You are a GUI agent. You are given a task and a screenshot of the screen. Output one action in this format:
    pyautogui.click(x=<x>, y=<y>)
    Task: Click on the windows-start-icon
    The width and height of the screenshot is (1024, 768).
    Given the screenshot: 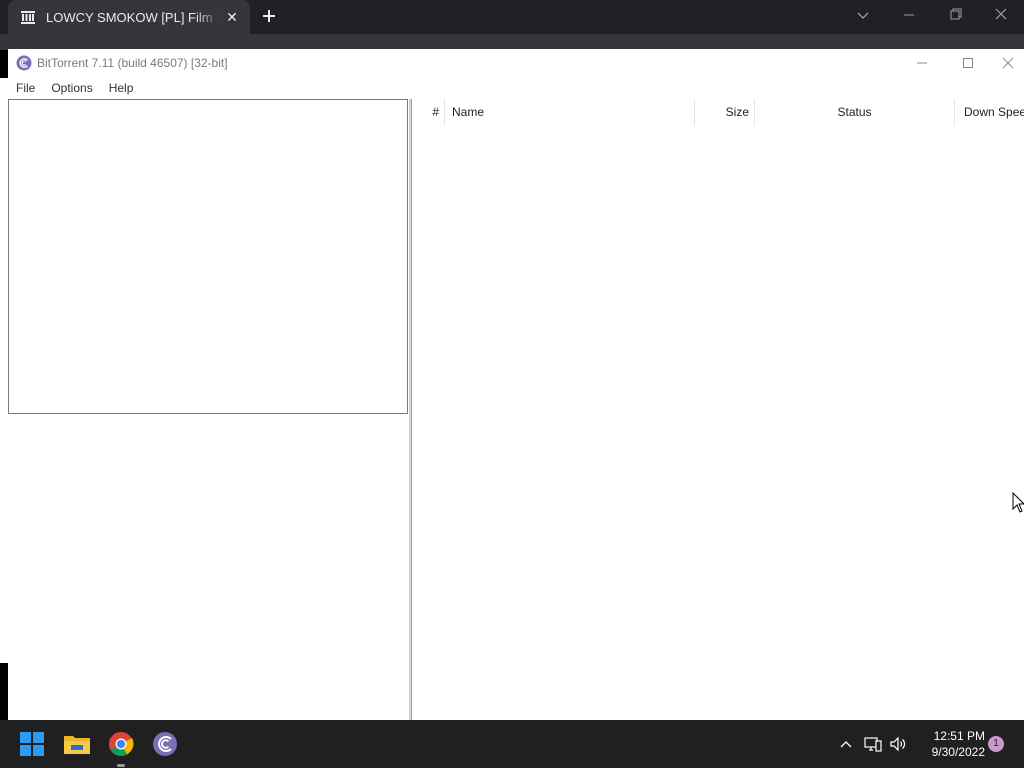 What is the action you would take?
    pyautogui.click(x=32, y=744)
    